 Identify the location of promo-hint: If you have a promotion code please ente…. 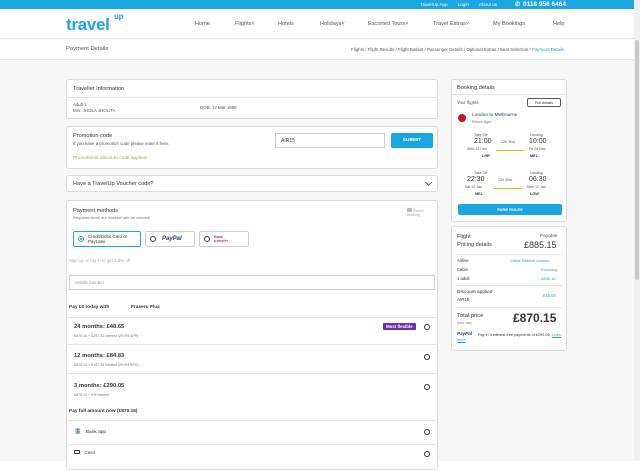
(121, 143).